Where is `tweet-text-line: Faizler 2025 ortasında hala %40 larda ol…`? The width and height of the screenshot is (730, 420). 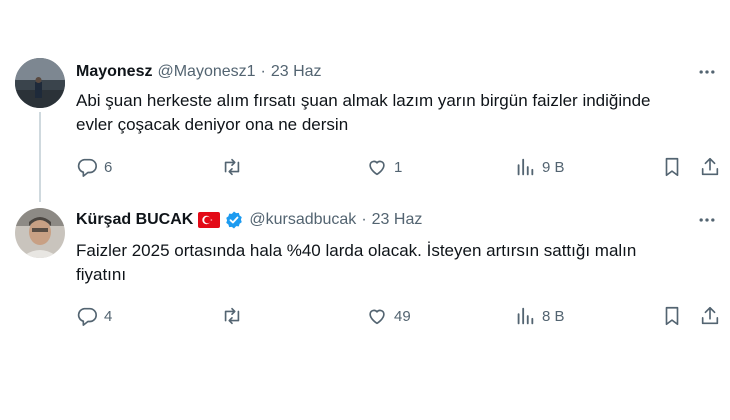
tweet-text-line: Faizler 2025 ortasında hala %40 larda ol… is located at coordinates (356, 250).